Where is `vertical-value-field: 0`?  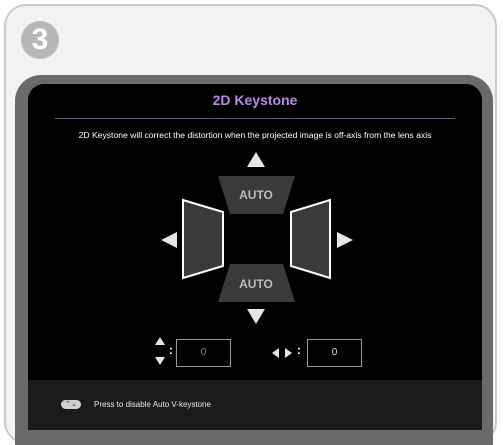 vertical-value-field: 0 is located at coordinates (203, 353).